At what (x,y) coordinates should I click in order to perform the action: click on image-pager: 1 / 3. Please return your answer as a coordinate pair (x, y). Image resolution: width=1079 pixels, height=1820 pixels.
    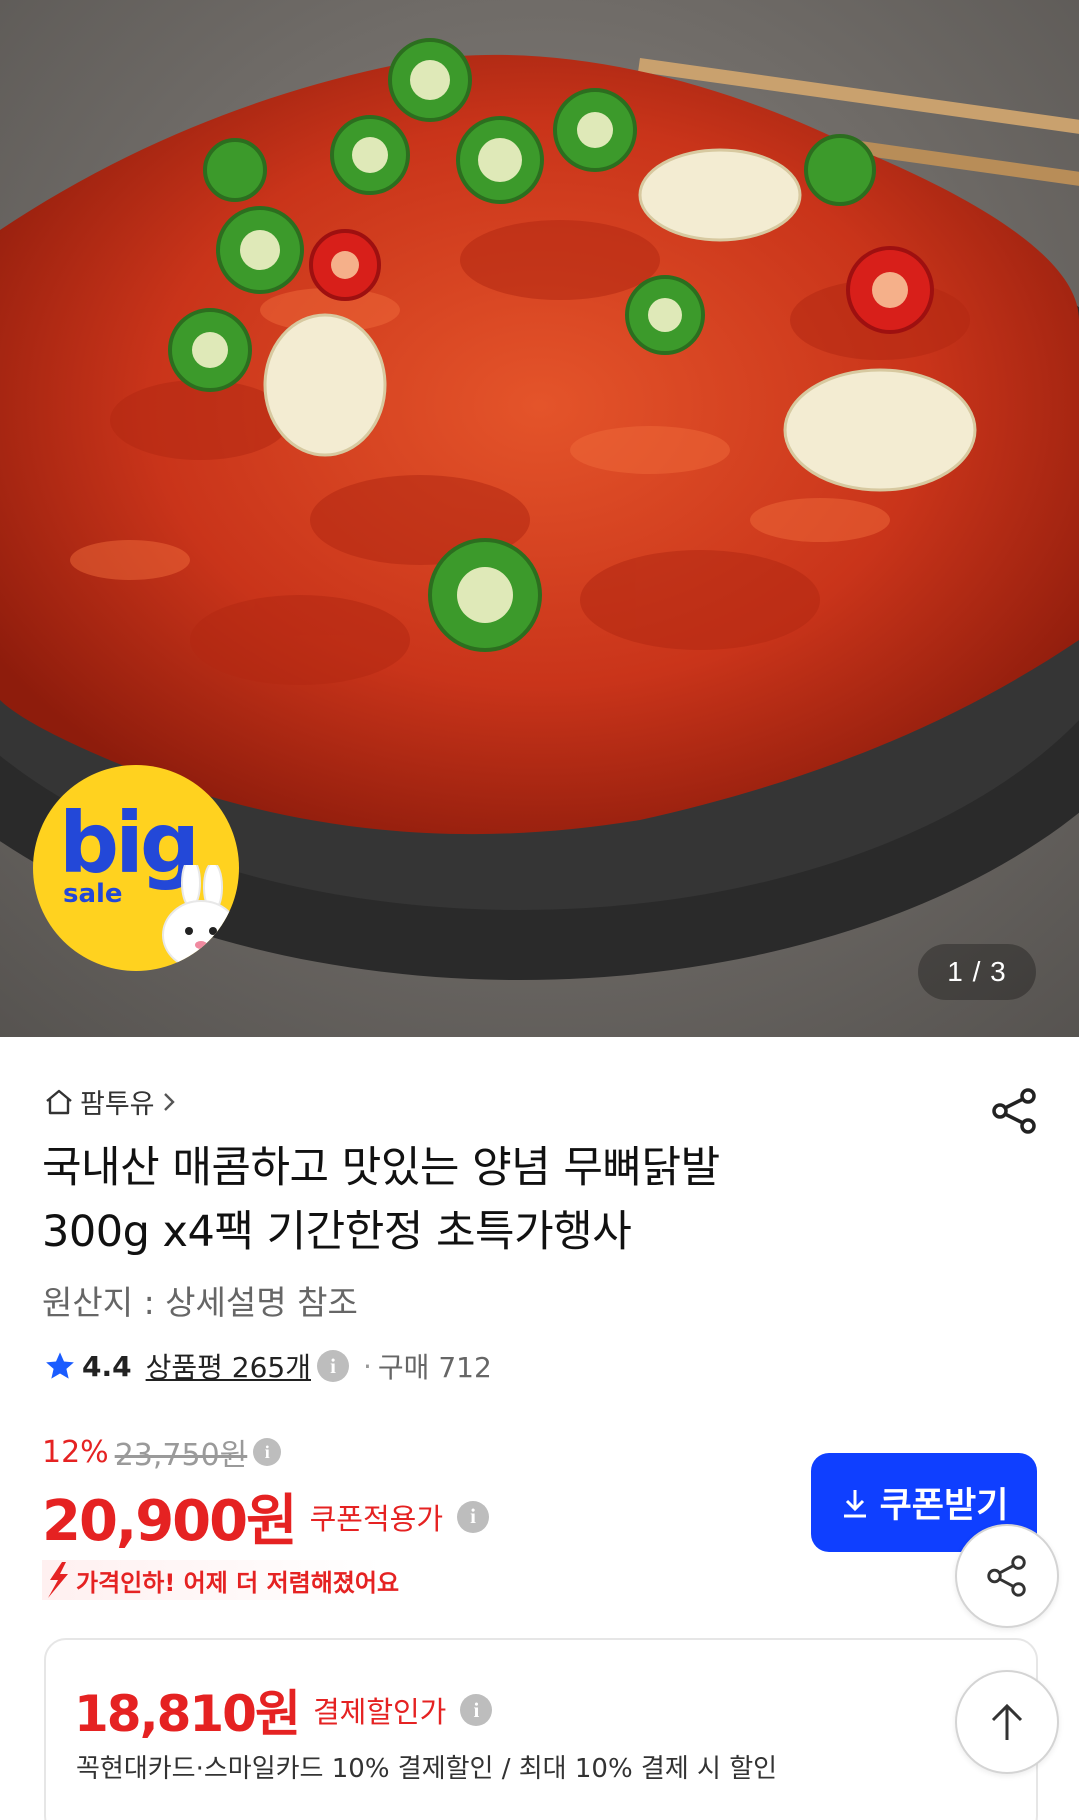
    Looking at the image, I should click on (977, 972).